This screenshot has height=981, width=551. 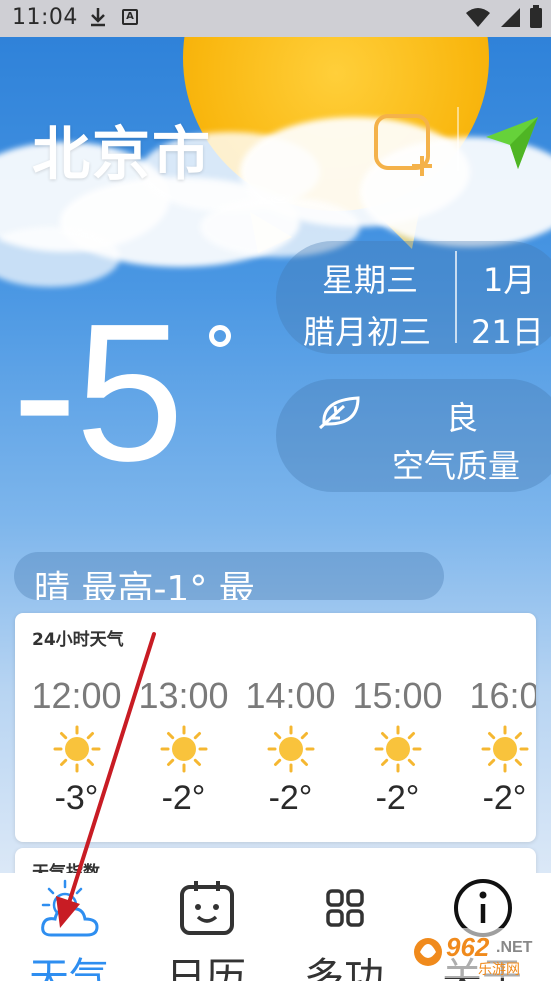 I want to click on degree-symbol, so click(x=220, y=336).